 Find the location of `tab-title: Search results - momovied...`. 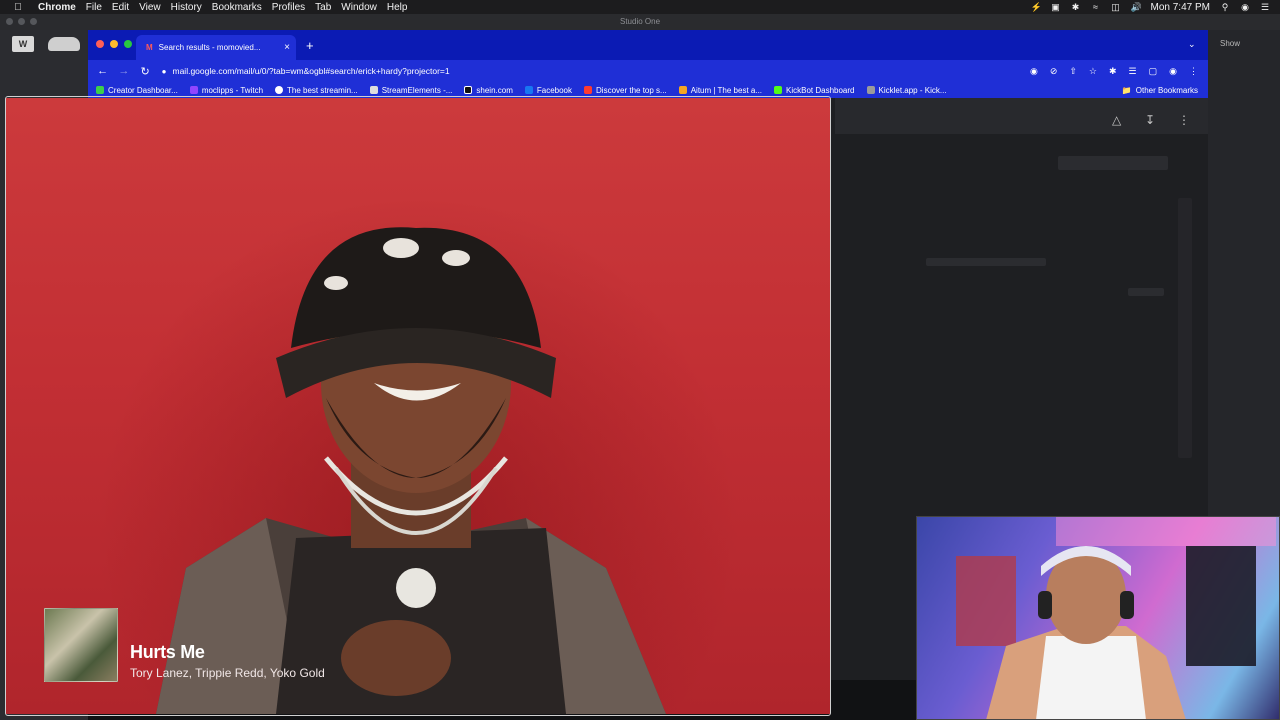

tab-title: Search results - momovied... is located at coordinates (209, 47).